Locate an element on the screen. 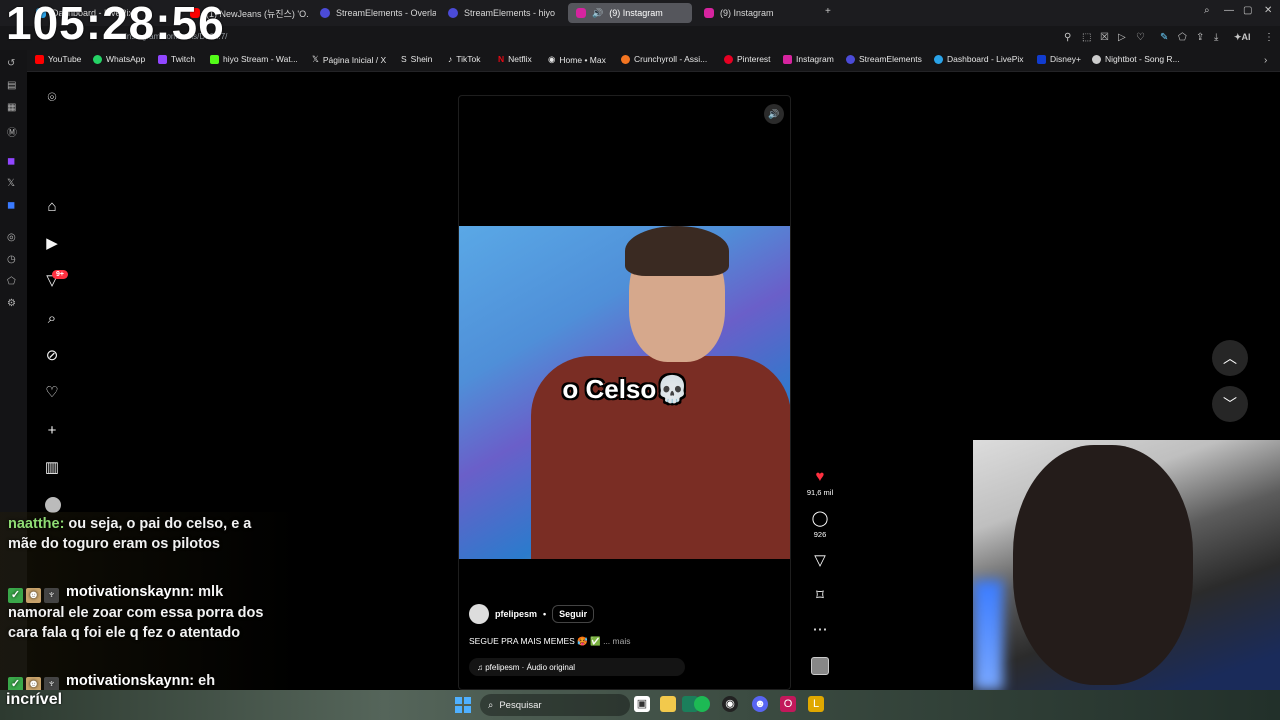  history-icon: ↺ is located at coordinates (11, 63).